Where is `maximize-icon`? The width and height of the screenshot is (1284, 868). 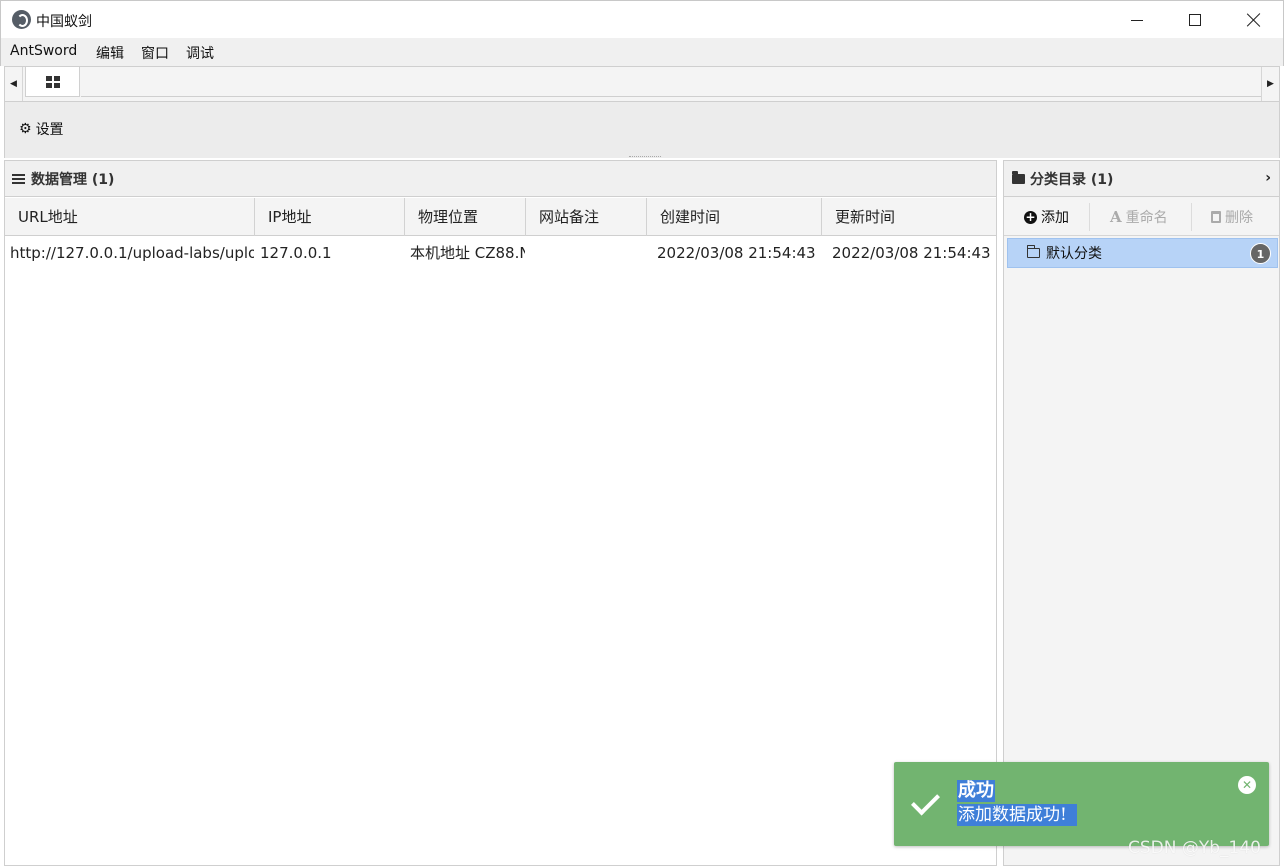 maximize-icon is located at coordinates (1195, 20).